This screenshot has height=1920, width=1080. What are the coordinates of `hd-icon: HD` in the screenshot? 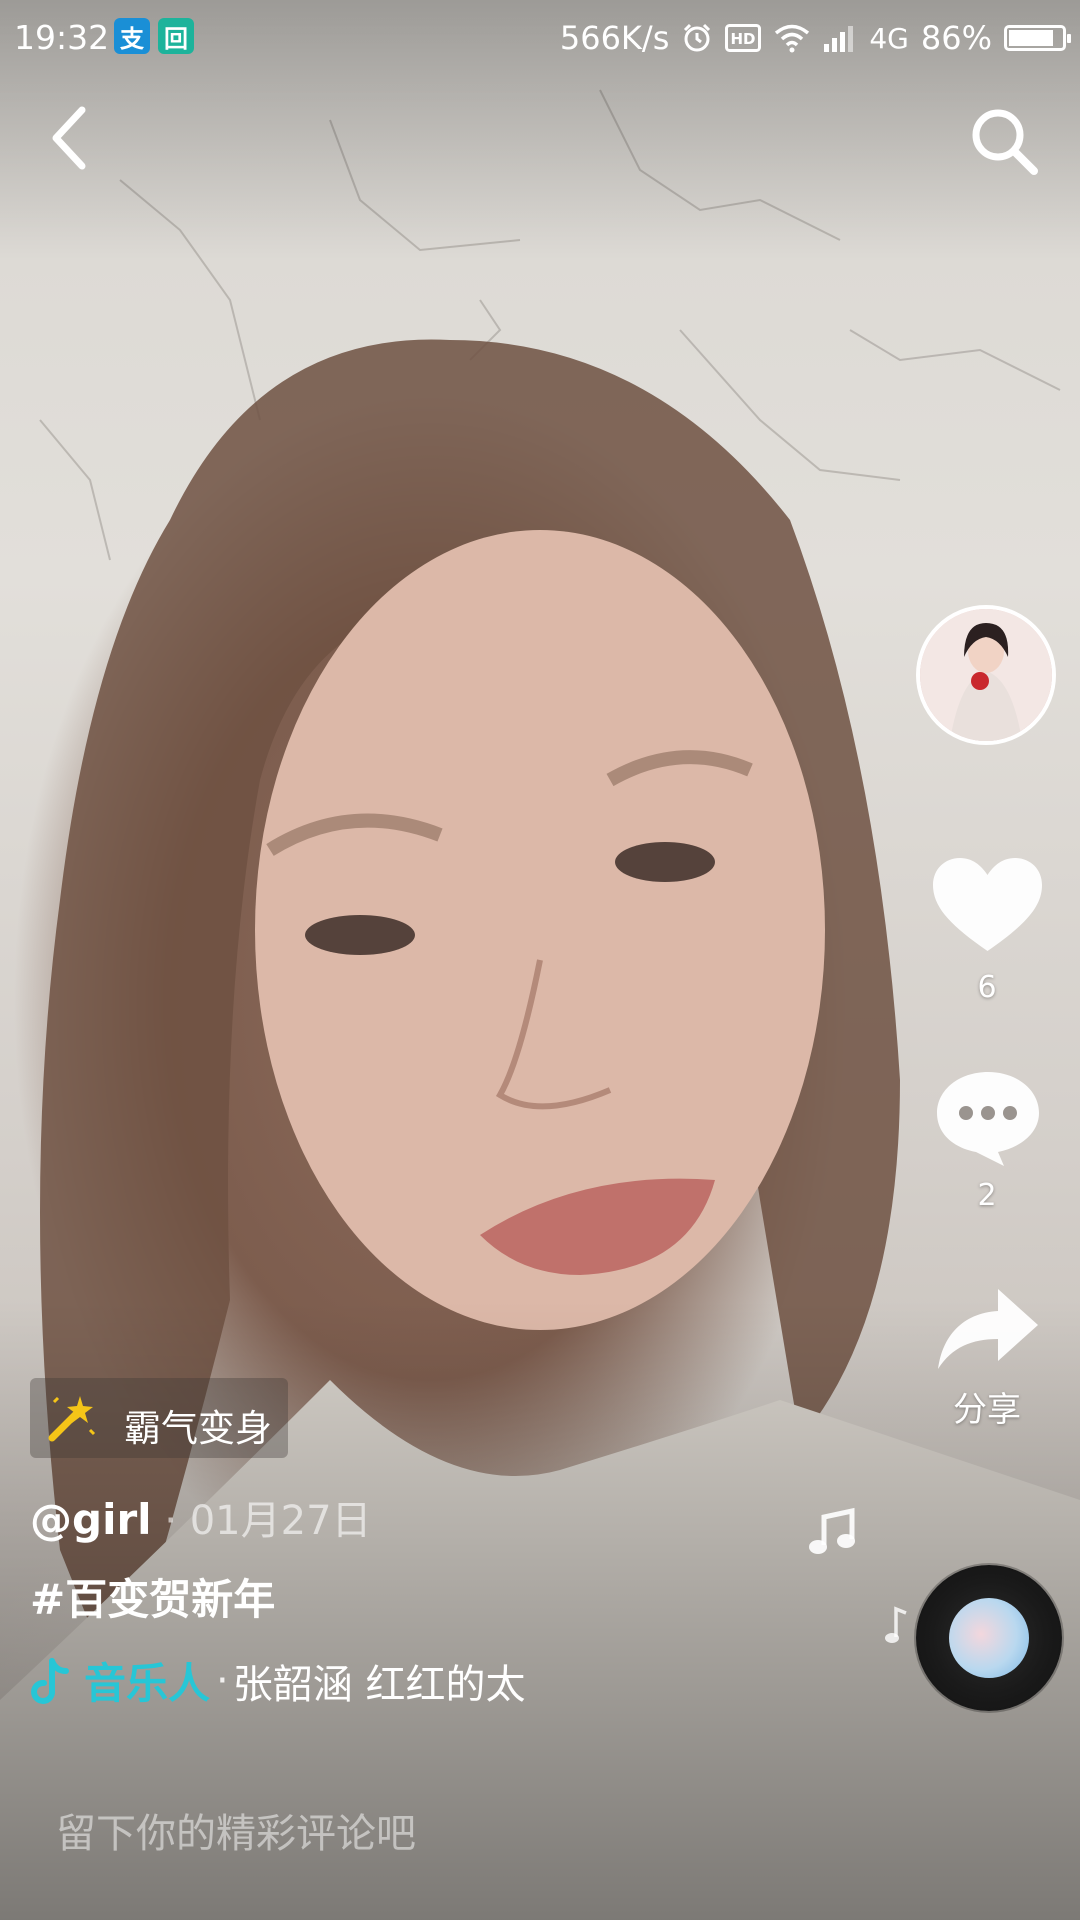 It's located at (743, 38).